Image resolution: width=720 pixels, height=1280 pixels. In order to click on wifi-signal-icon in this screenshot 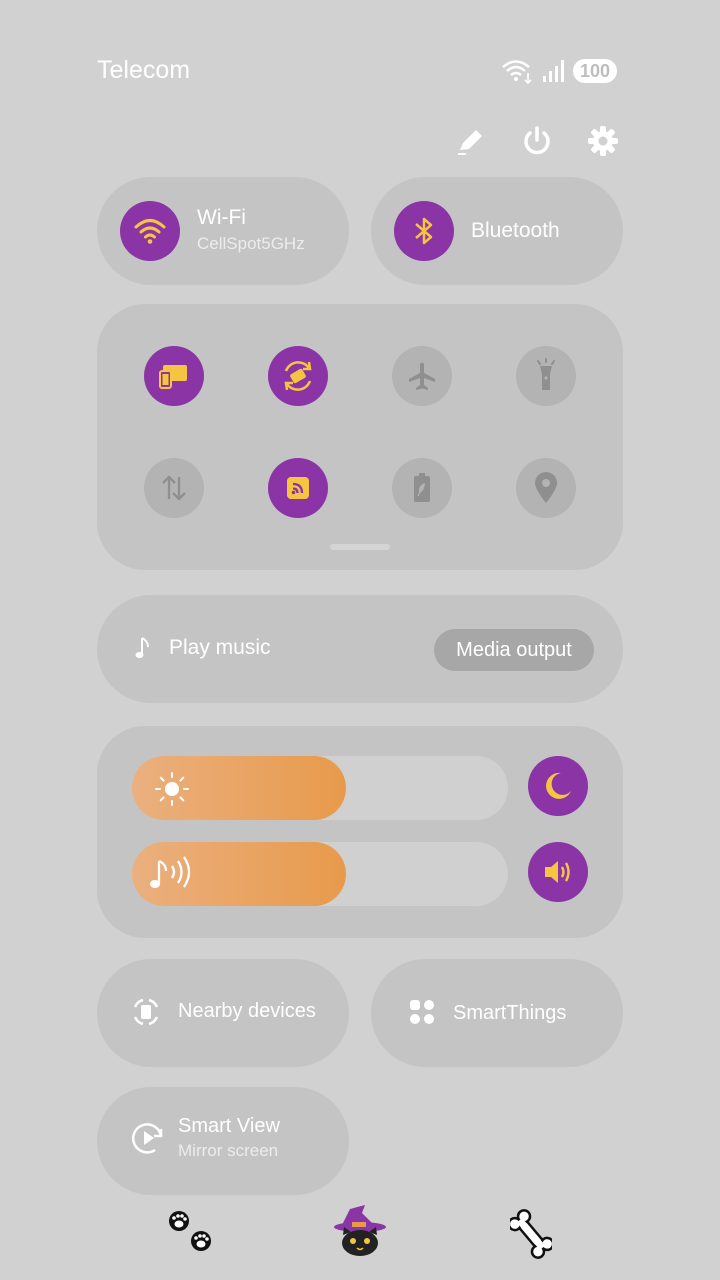, I will do `click(517, 72)`.